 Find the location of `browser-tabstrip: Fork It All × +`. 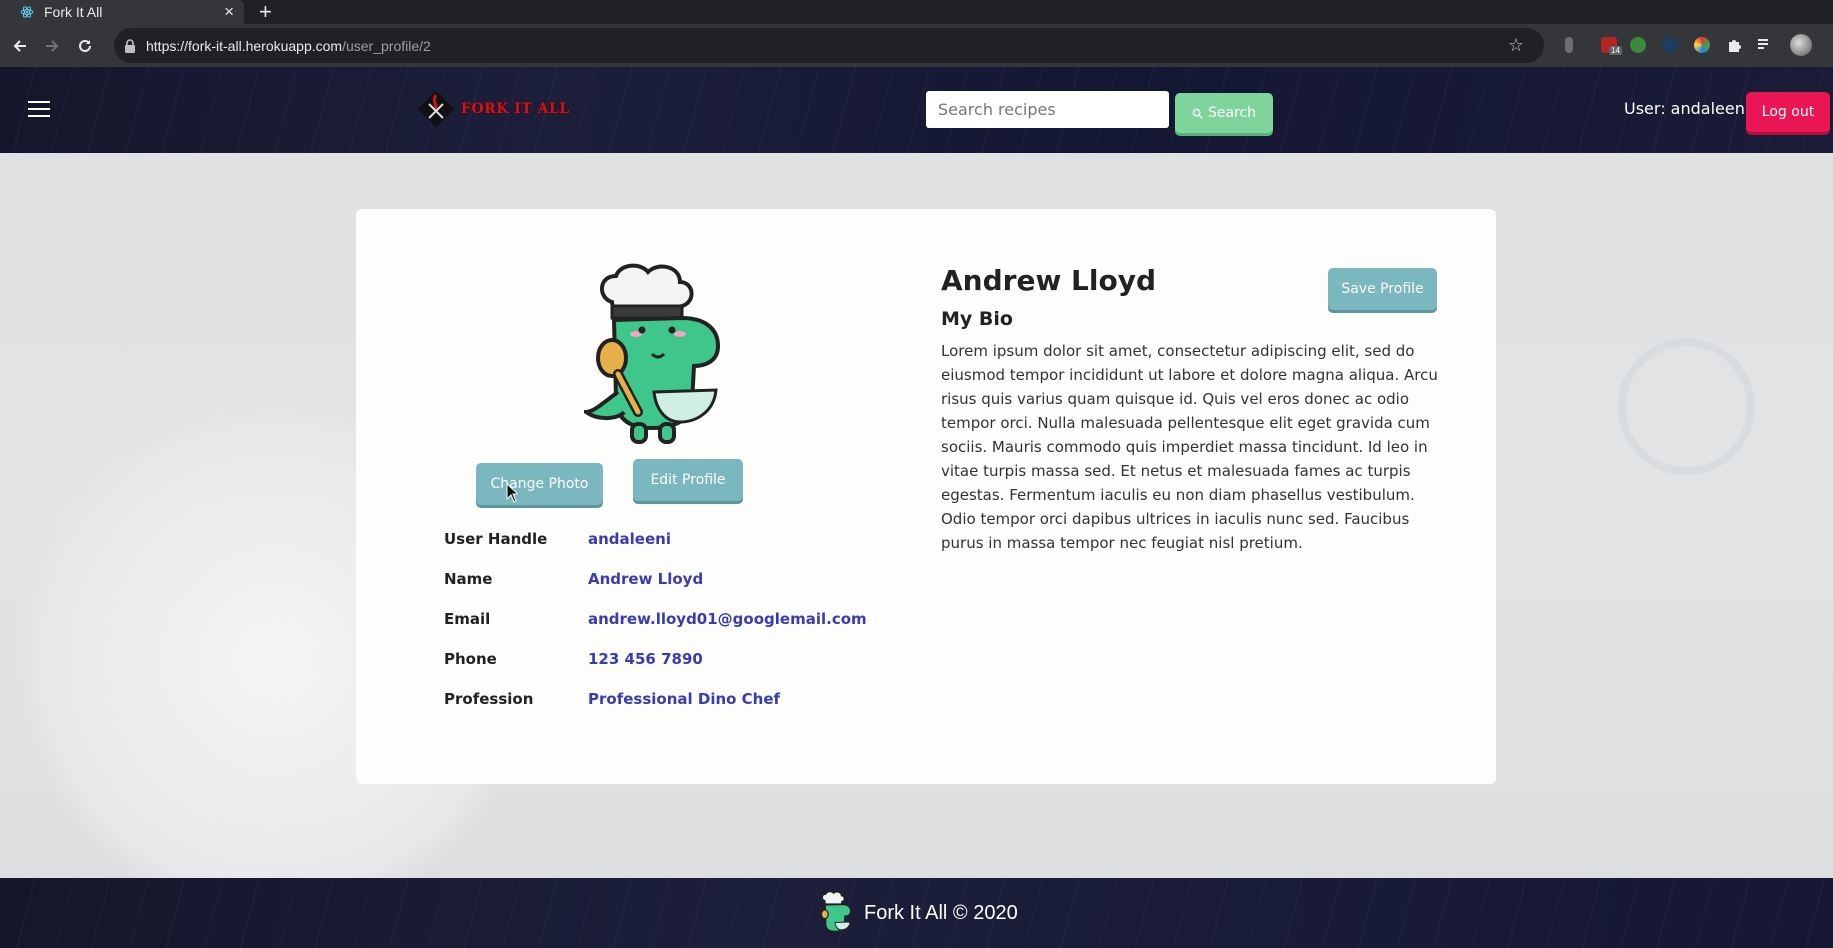

browser-tabstrip: Fork It All × + is located at coordinates (916, 12).